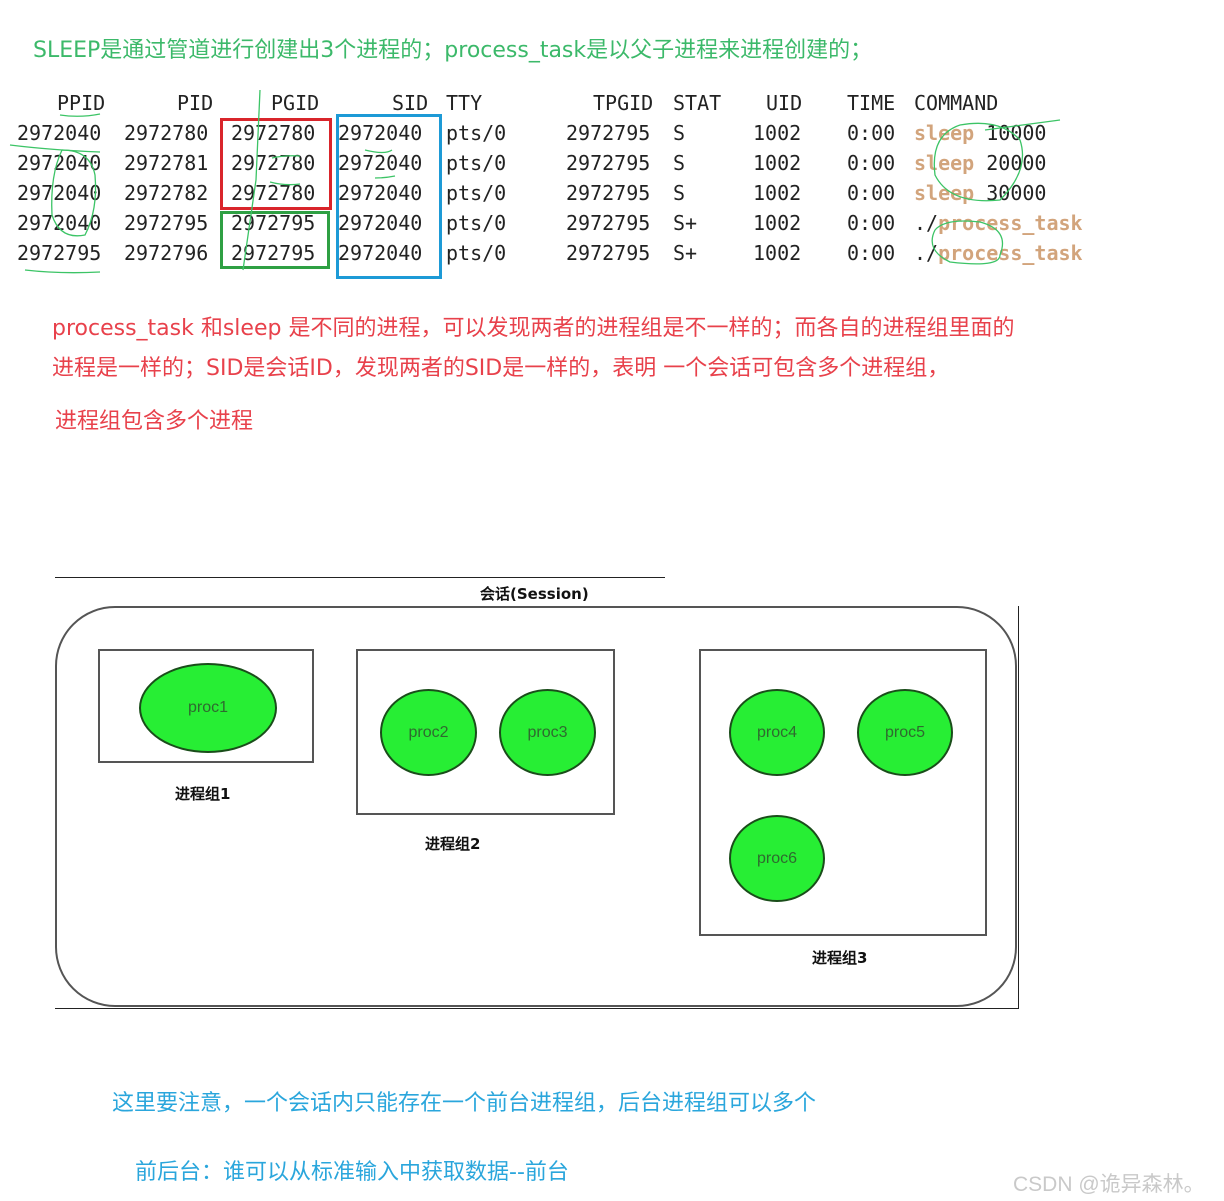 The image size is (1224, 1201). What do you see at coordinates (276, 164) in the screenshot?
I see `pgid-sleep-highlight-box` at bounding box center [276, 164].